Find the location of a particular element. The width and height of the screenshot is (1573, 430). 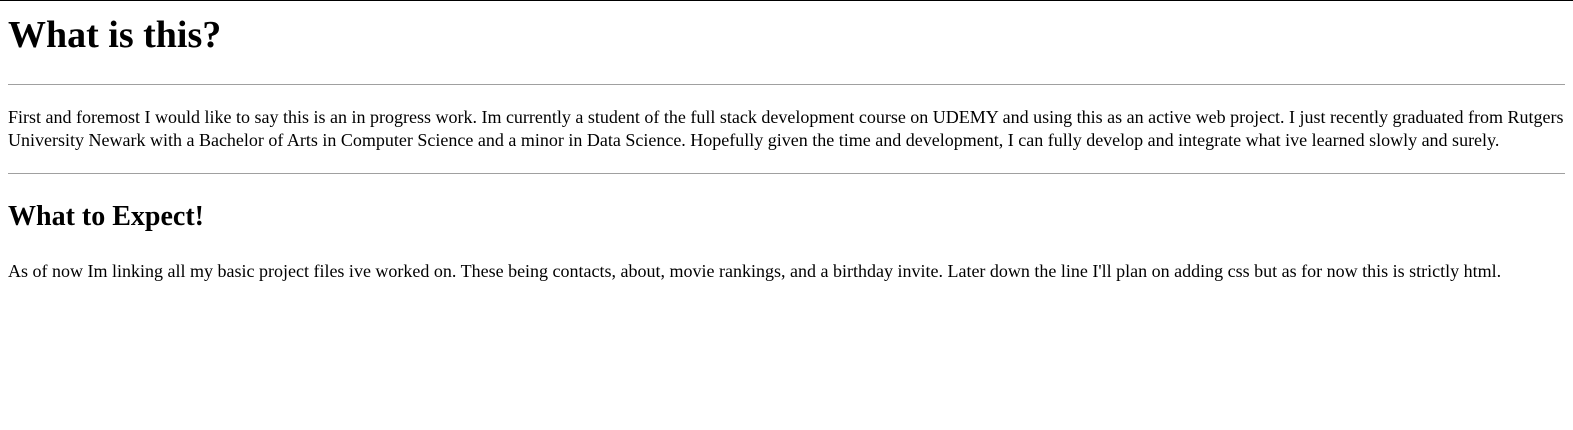

divider-middle is located at coordinates (786, 173).